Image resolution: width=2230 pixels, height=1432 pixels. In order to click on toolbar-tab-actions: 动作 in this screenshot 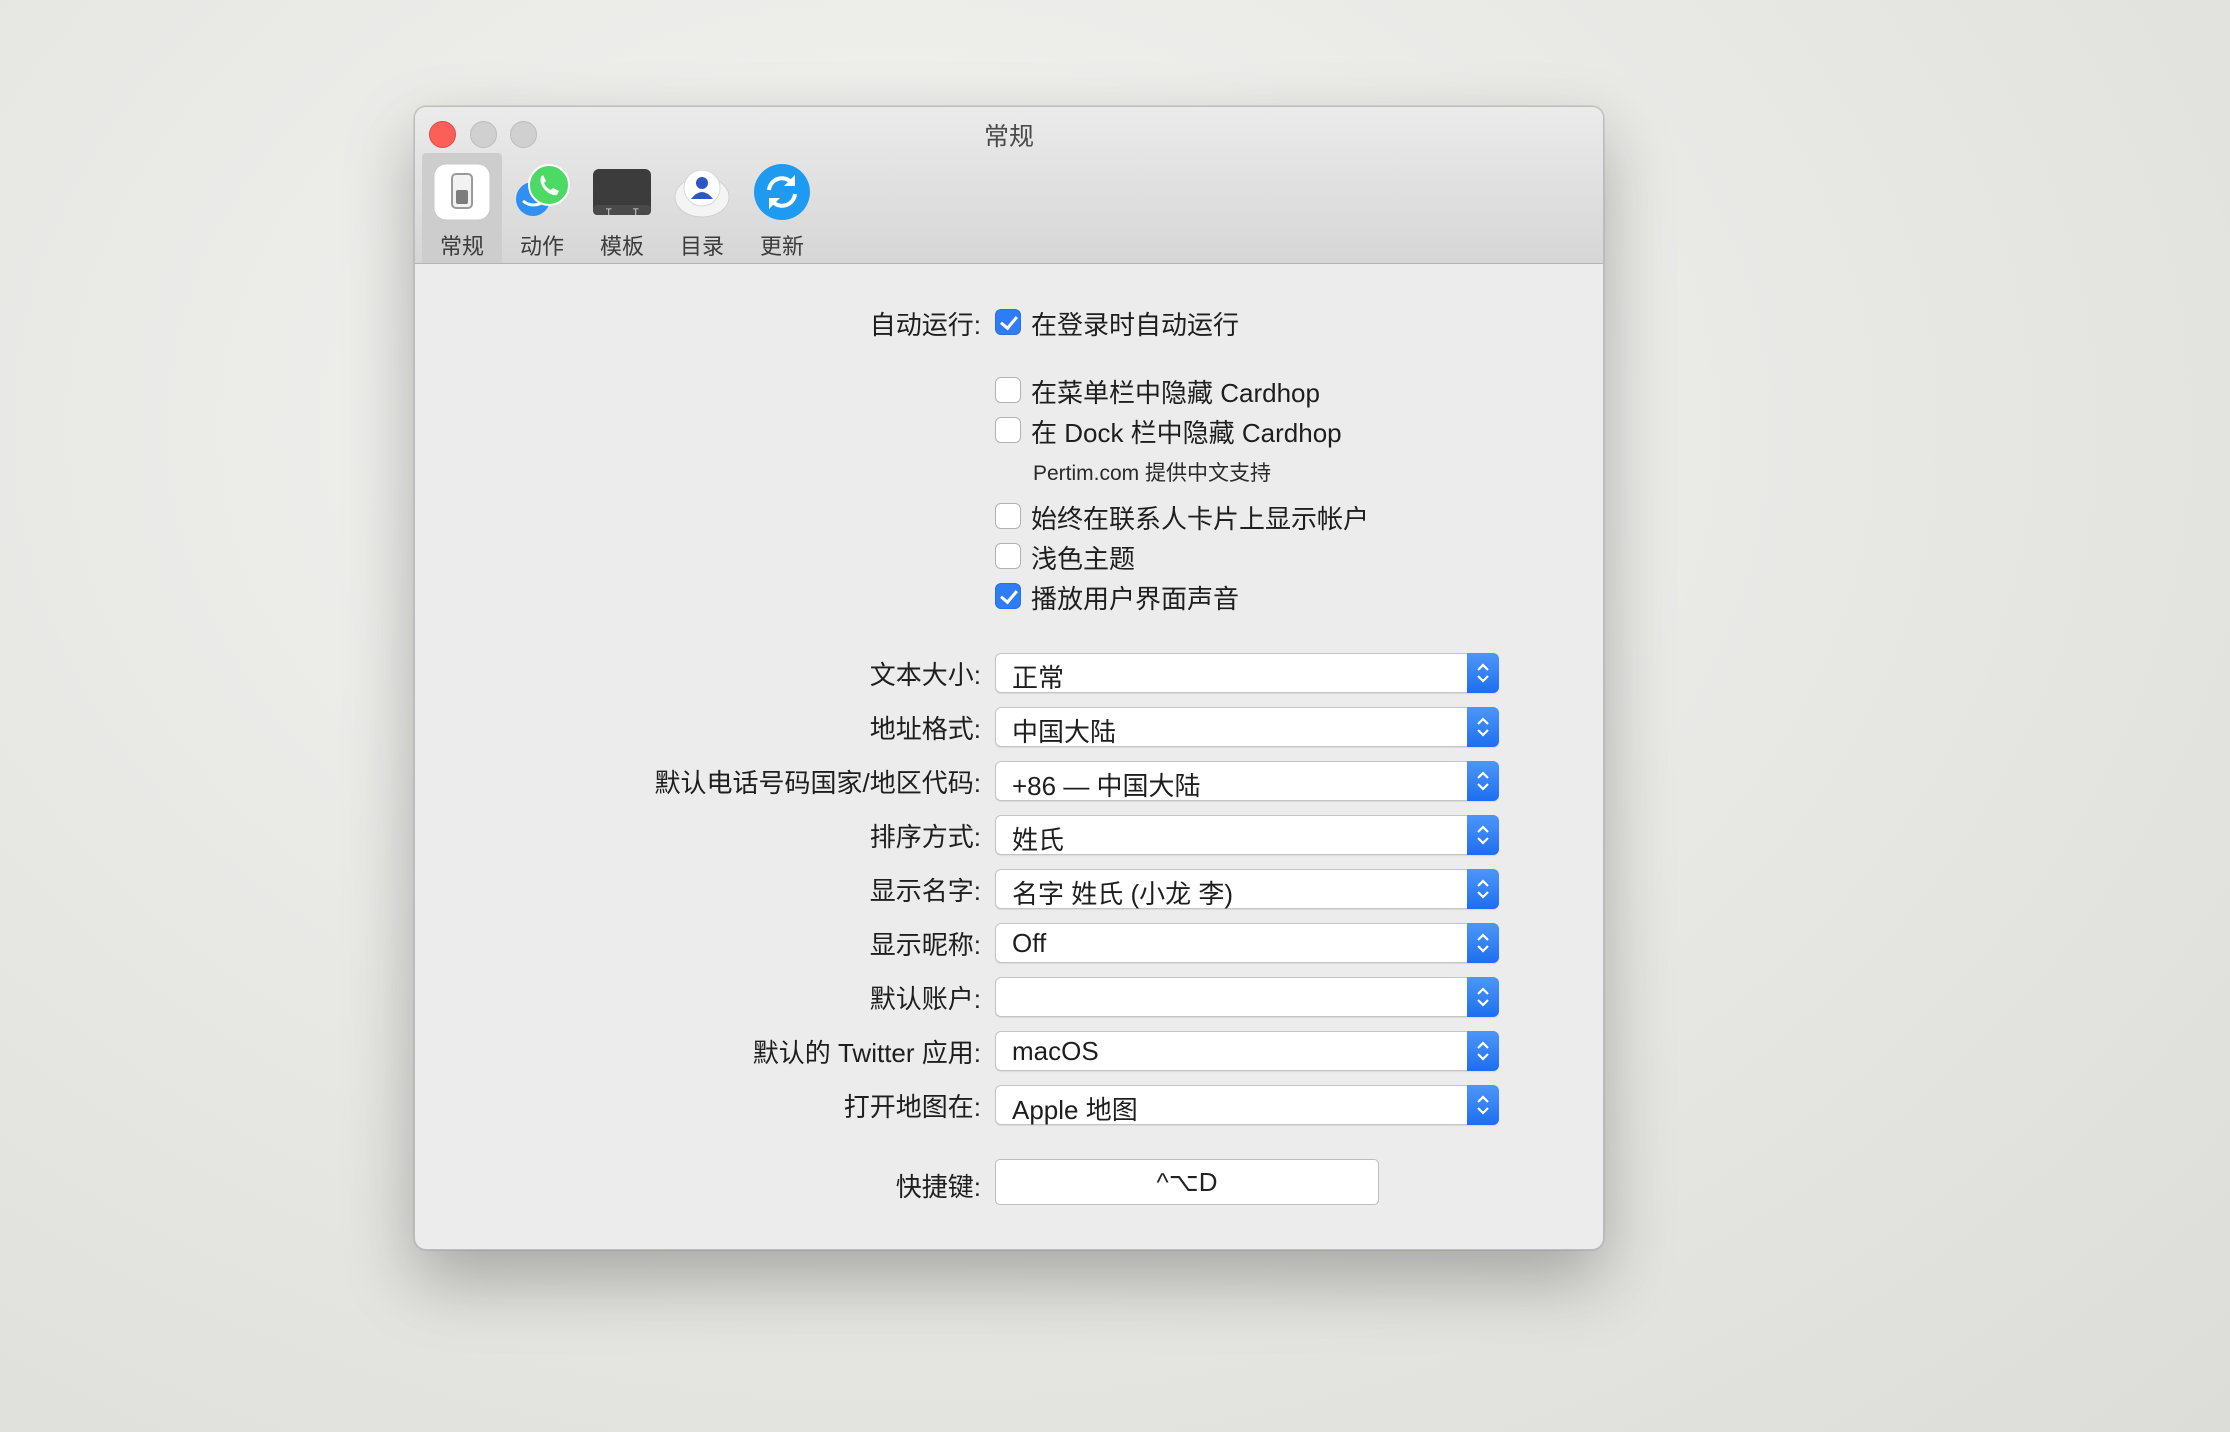, I will do `click(542, 208)`.